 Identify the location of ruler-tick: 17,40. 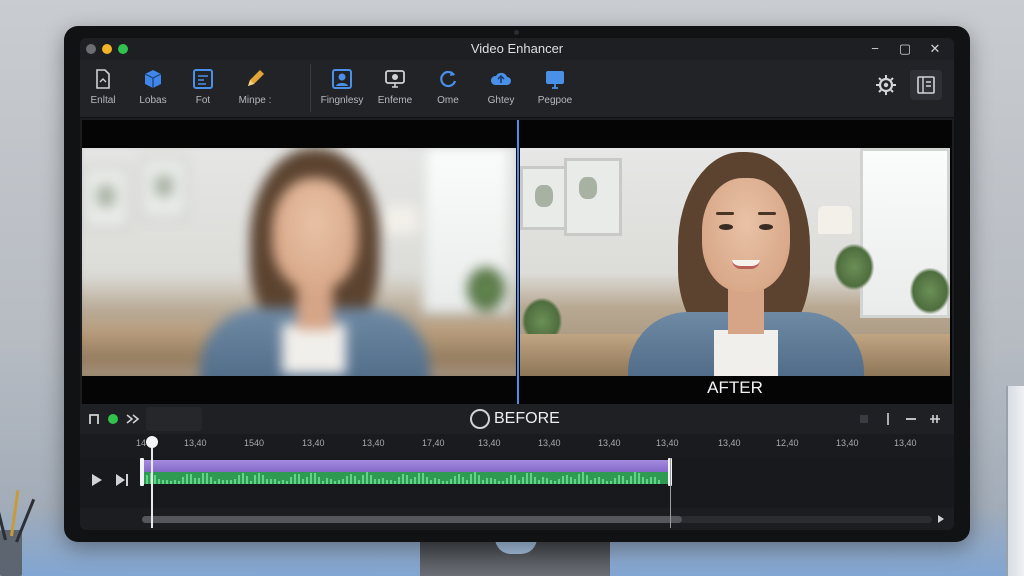
(433, 443).